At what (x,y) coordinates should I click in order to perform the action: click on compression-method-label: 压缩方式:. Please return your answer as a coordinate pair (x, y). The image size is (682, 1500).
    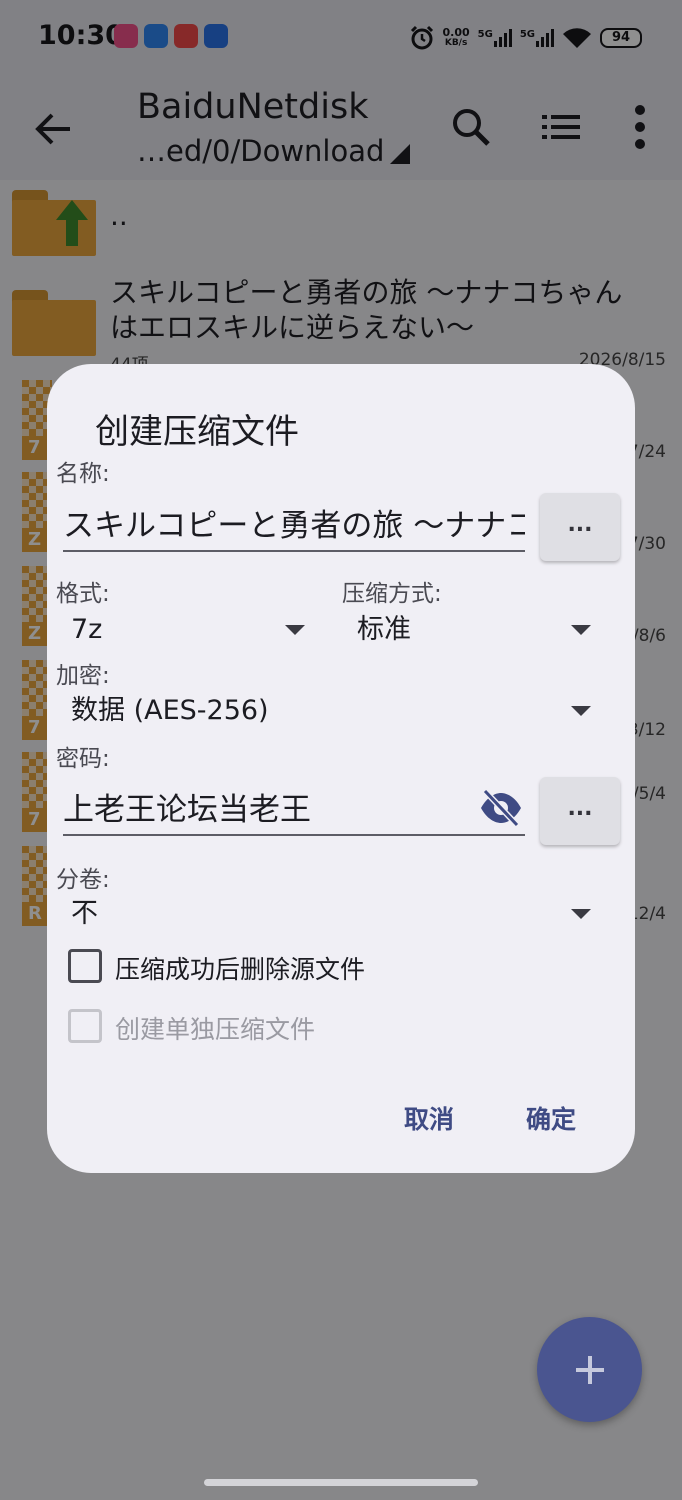
    Looking at the image, I should click on (392, 594).